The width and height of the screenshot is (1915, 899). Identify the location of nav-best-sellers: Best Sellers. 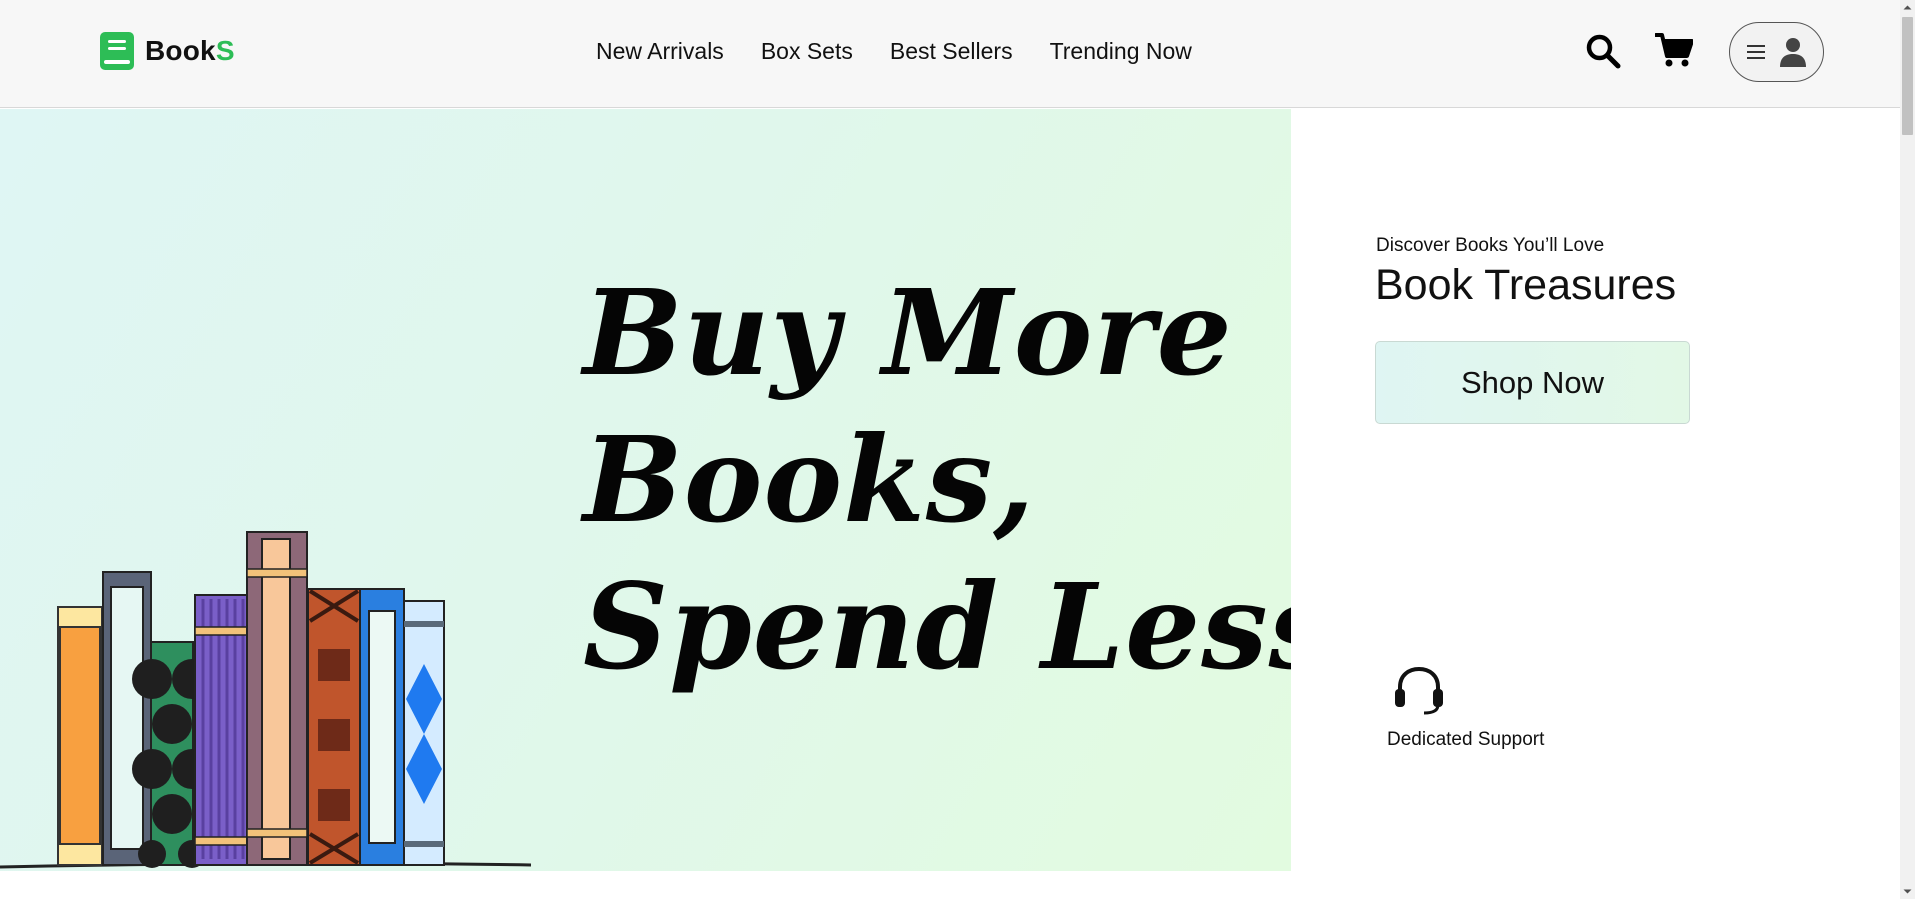
(951, 51).